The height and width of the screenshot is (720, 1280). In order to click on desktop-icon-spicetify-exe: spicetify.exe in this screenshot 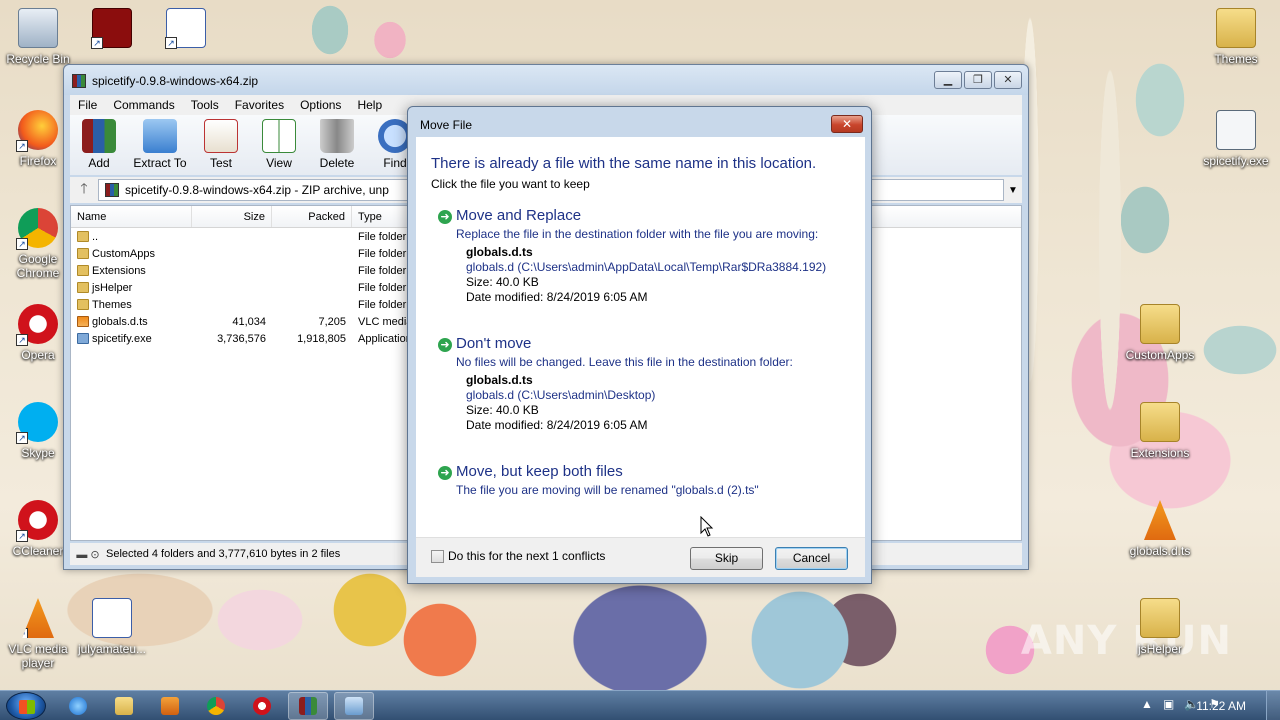, I will do `click(1236, 139)`.